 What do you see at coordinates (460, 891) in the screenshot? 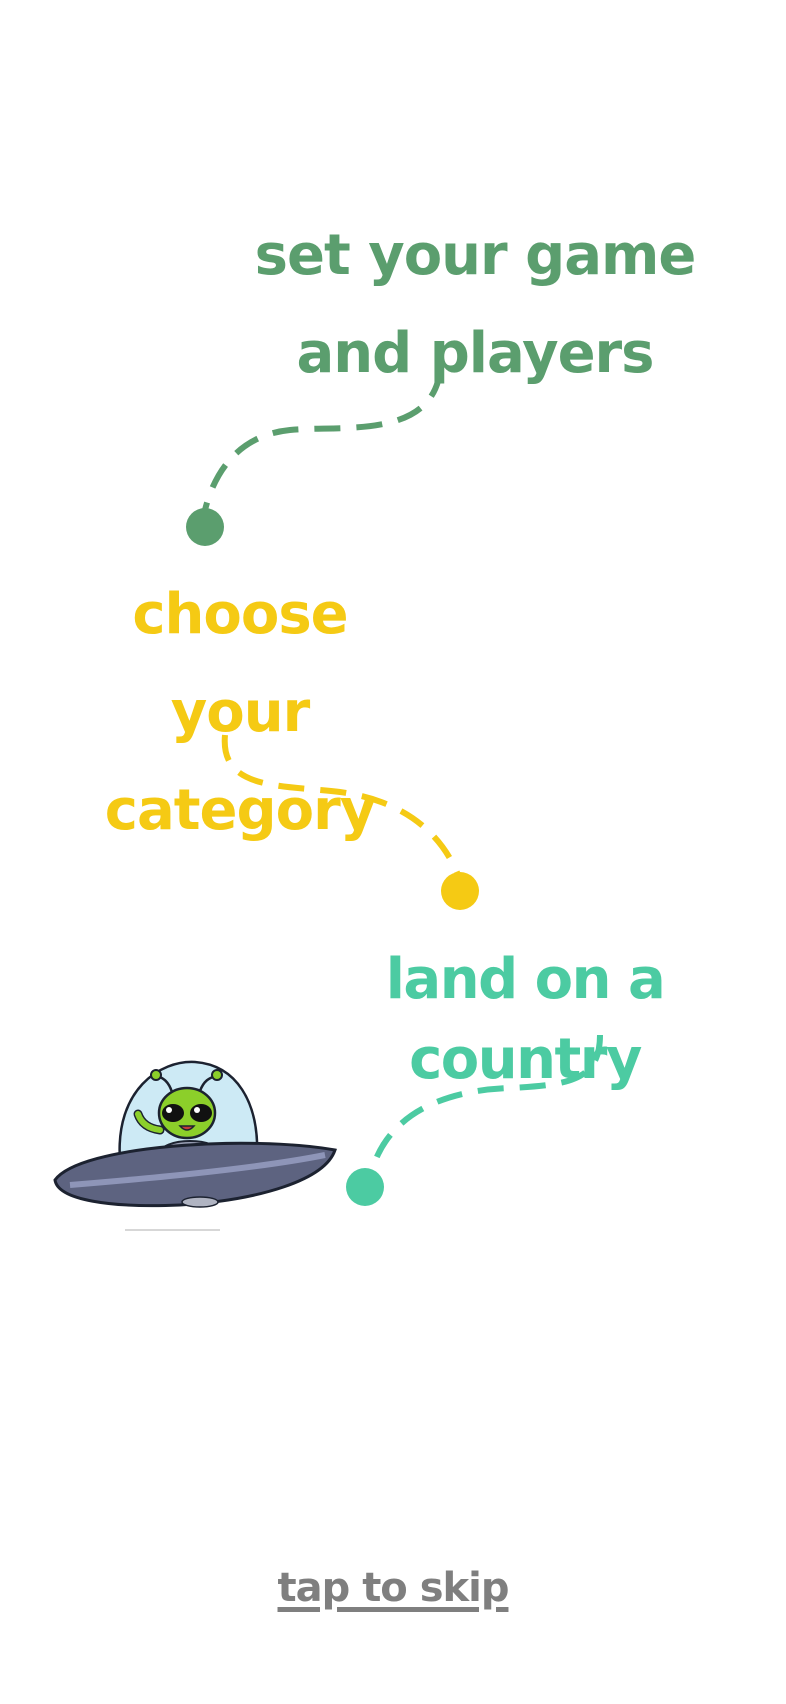
I see `step-2-dot` at bounding box center [460, 891].